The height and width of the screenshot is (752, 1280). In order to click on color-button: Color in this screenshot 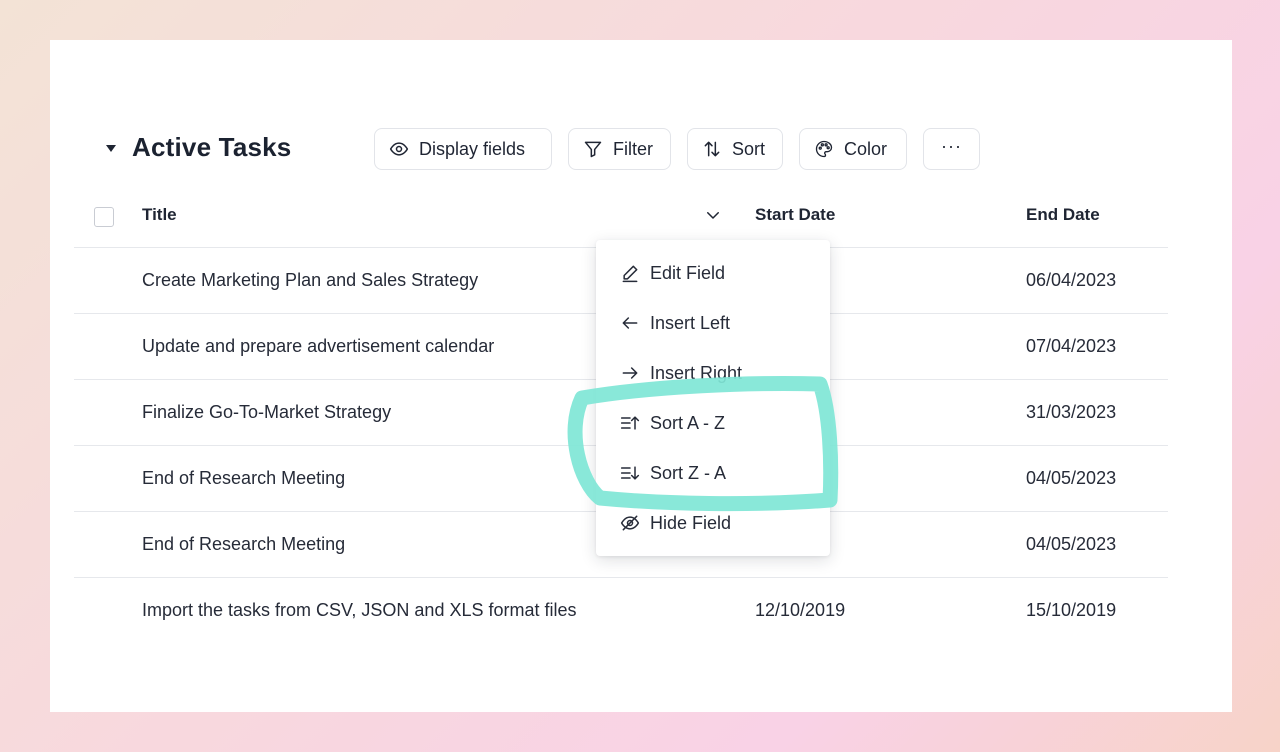, I will do `click(853, 149)`.